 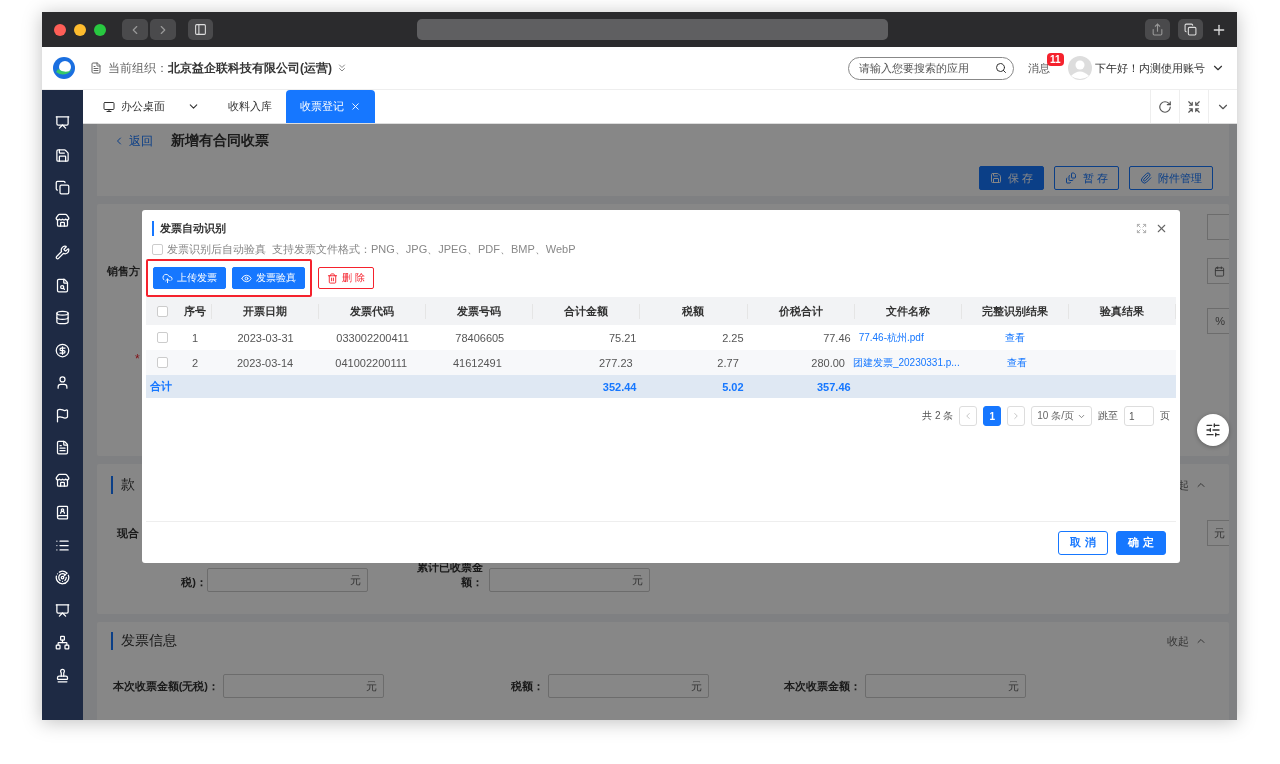 I want to click on section-title: 款, so click(x=123, y=485).